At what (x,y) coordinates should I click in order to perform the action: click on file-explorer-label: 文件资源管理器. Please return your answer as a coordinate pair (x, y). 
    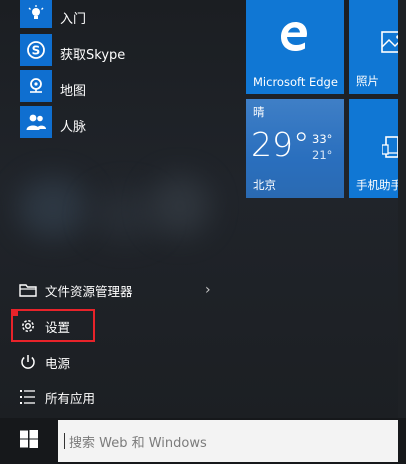
    Looking at the image, I should click on (89, 291).